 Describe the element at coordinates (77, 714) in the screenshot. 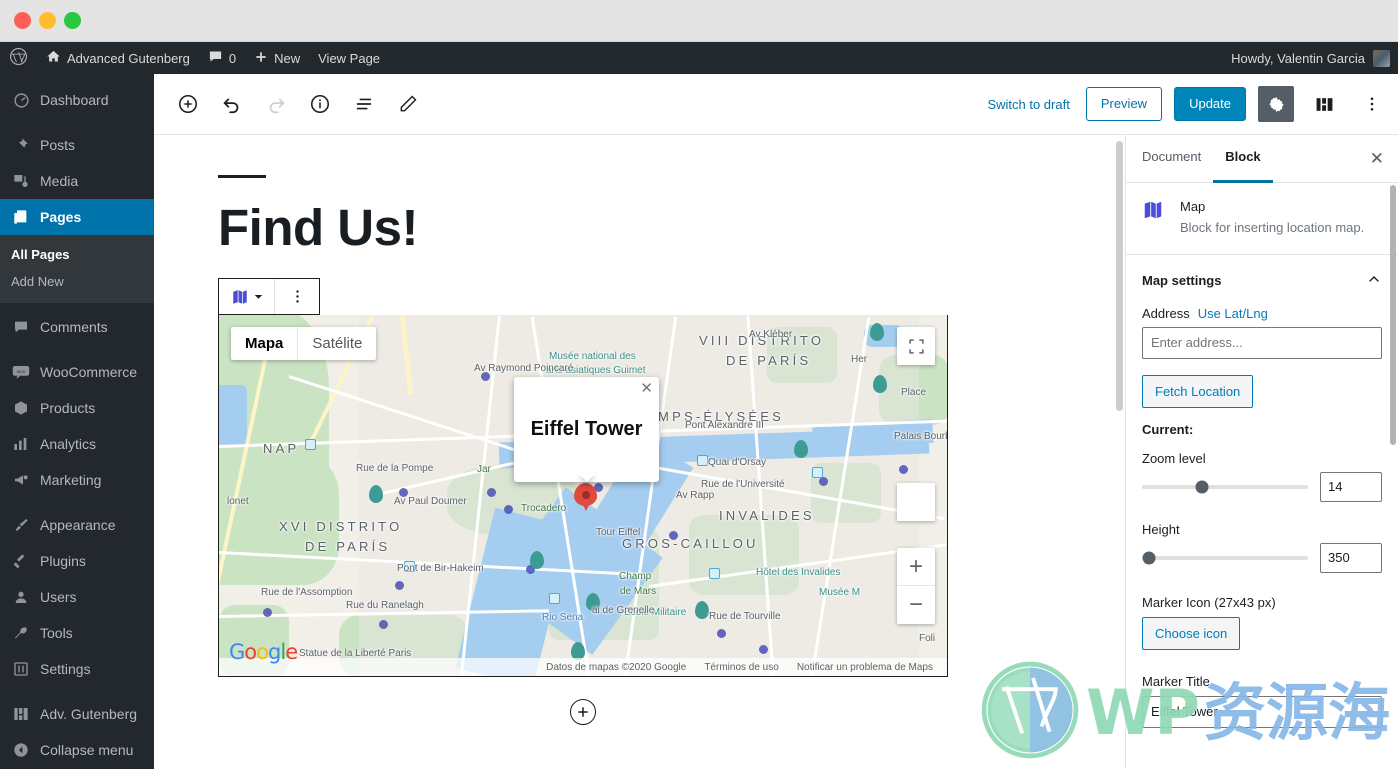

I see `sidebar-item-adv-gutenberg: Adv. Gutenberg` at that location.